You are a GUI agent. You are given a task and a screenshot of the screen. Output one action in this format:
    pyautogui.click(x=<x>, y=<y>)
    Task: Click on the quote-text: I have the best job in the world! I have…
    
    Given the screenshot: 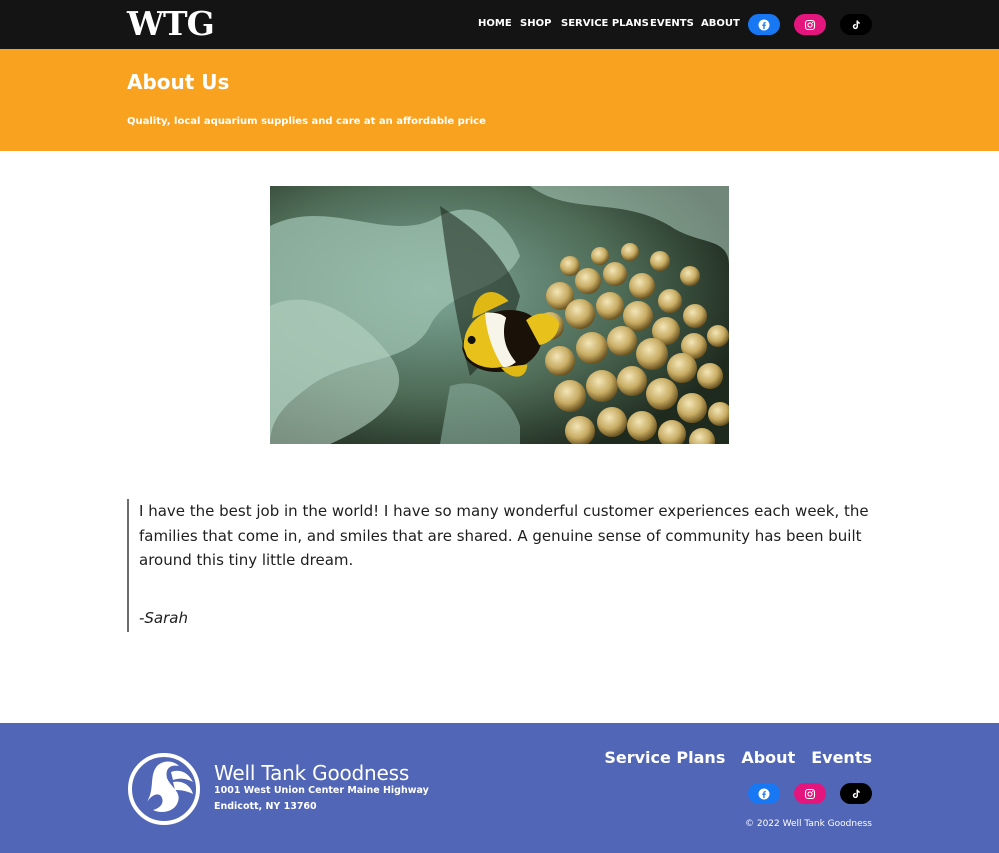 What is the action you would take?
    pyautogui.click(x=504, y=535)
    